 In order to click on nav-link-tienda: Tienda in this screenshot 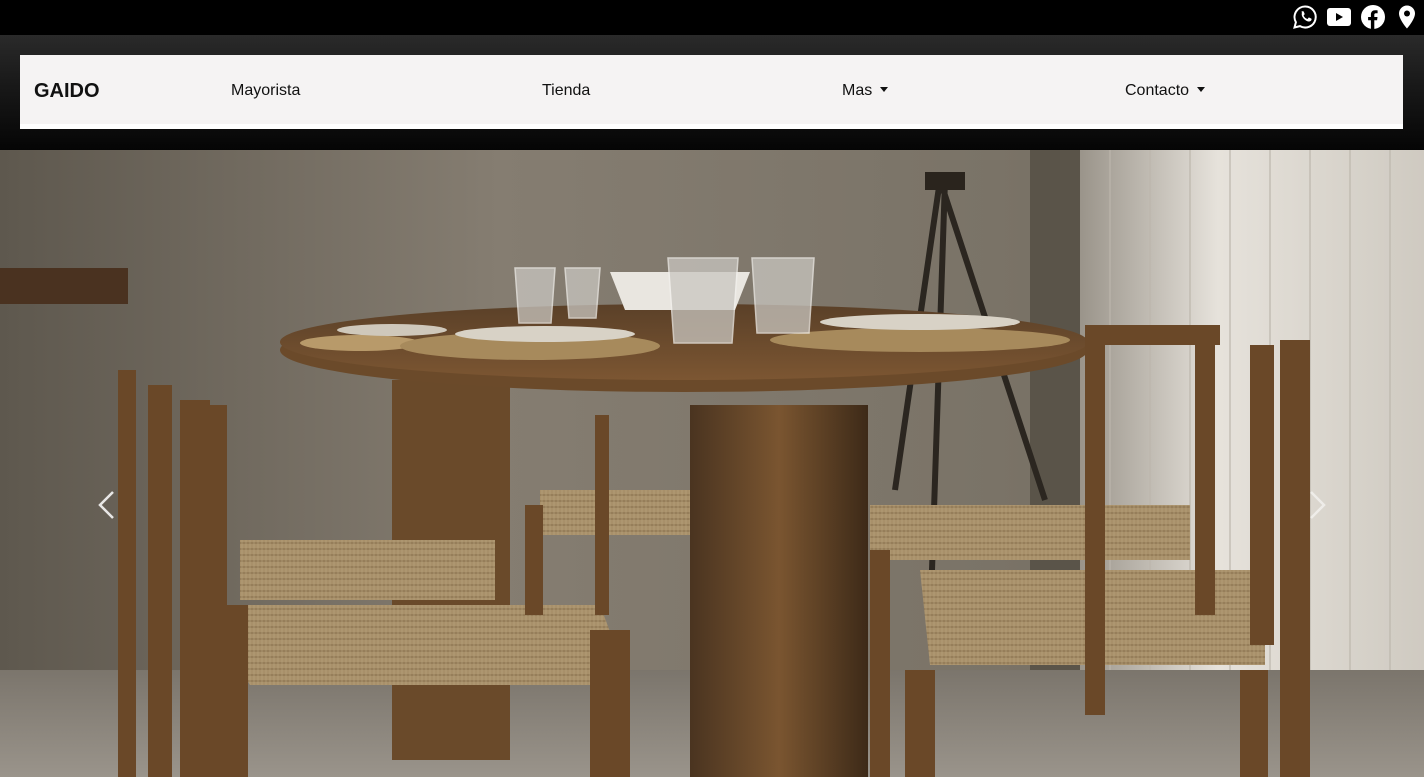, I will do `click(566, 91)`.